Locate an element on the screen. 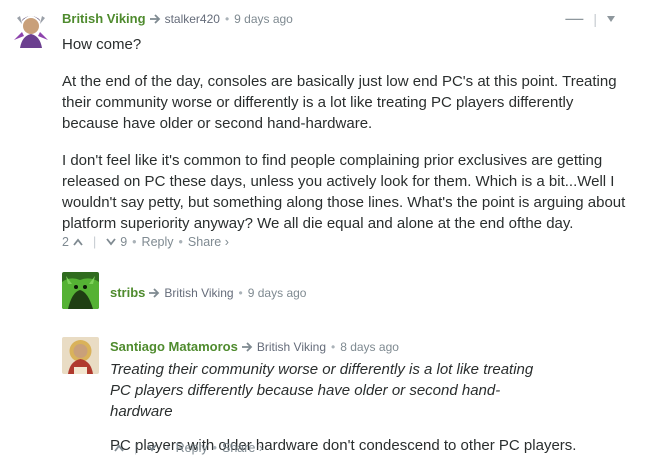 Image resolution: width=665 pixels, height=469 pixels. upvote-button is located at coordinates (119, 448).